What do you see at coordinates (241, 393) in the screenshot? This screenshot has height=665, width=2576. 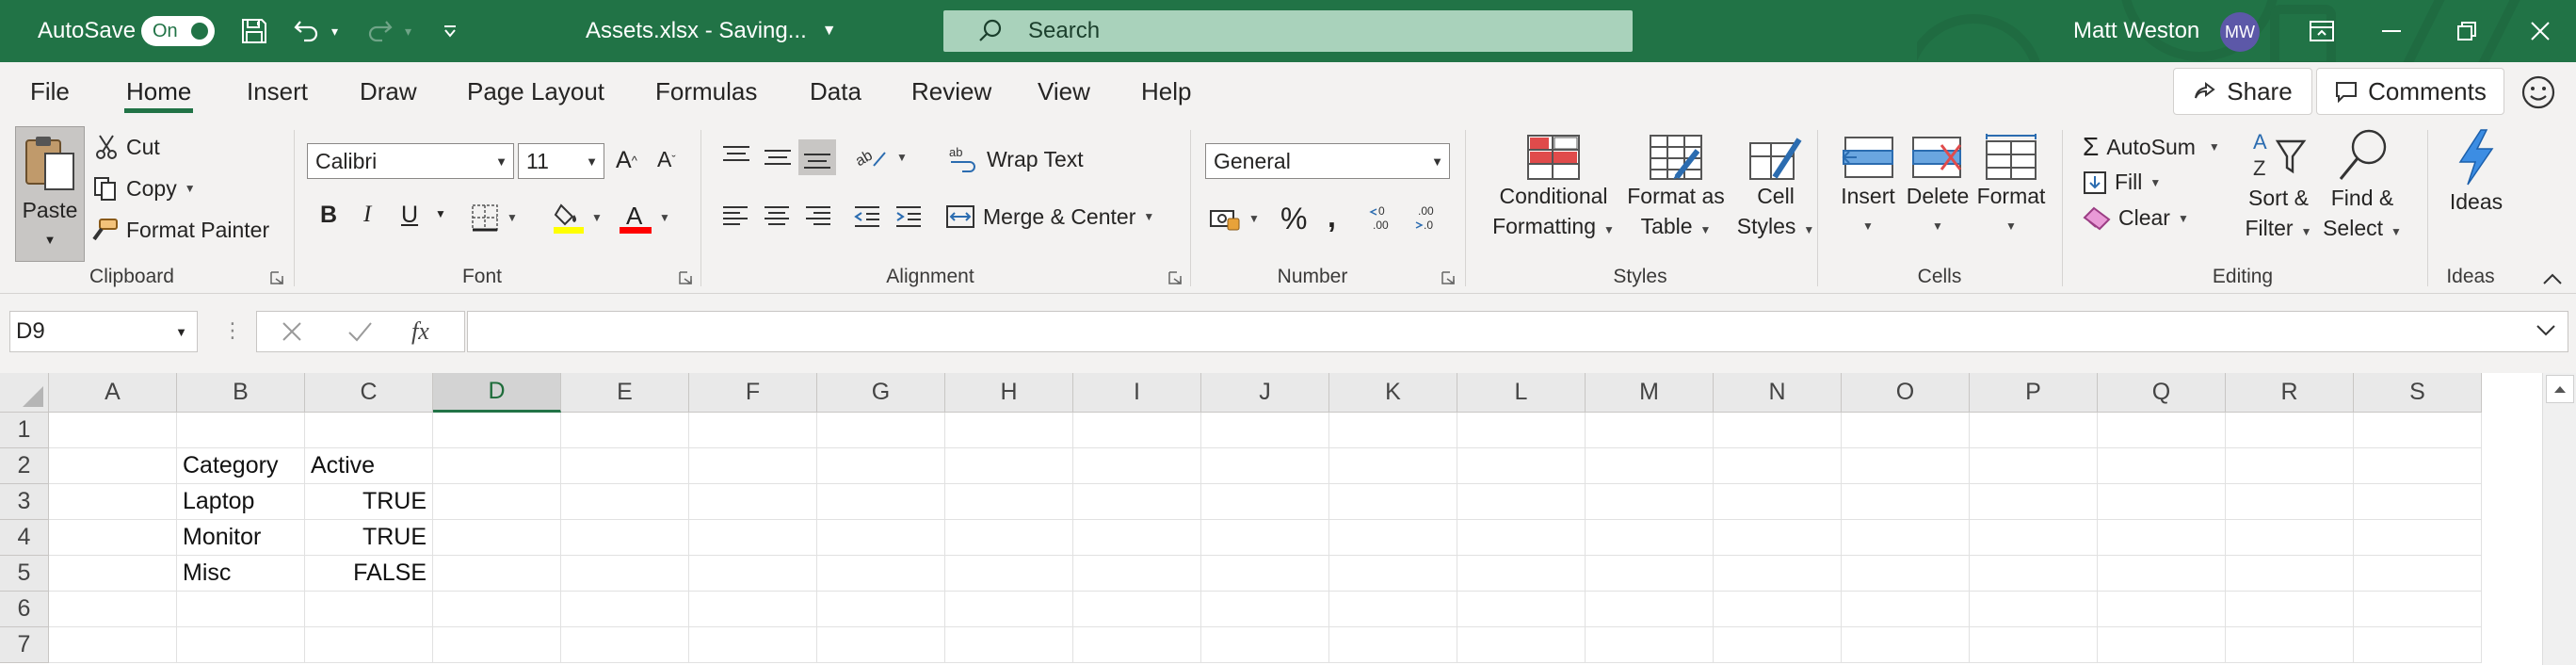 I see `column-header-b: B` at bounding box center [241, 393].